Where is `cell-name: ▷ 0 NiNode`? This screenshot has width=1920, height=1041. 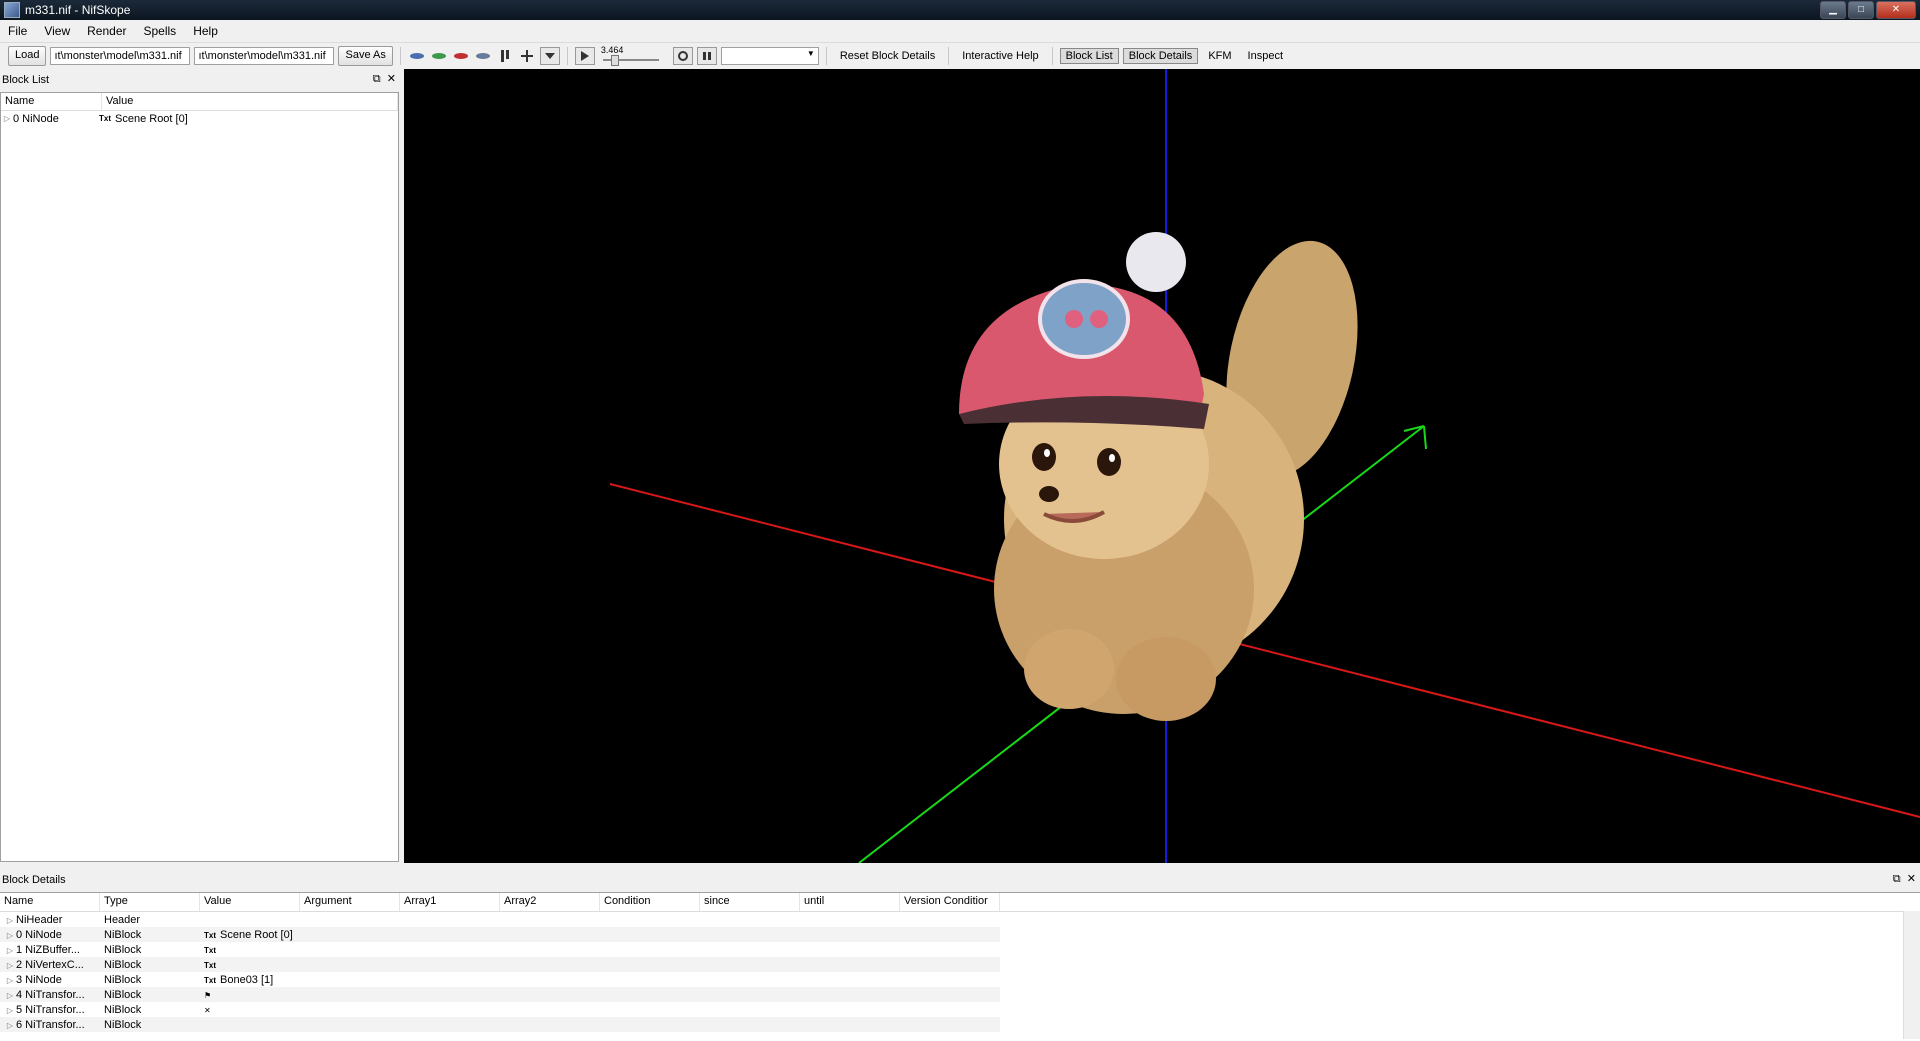
cell-name: ▷ 0 NiNode is located at coordinates (50, 935).